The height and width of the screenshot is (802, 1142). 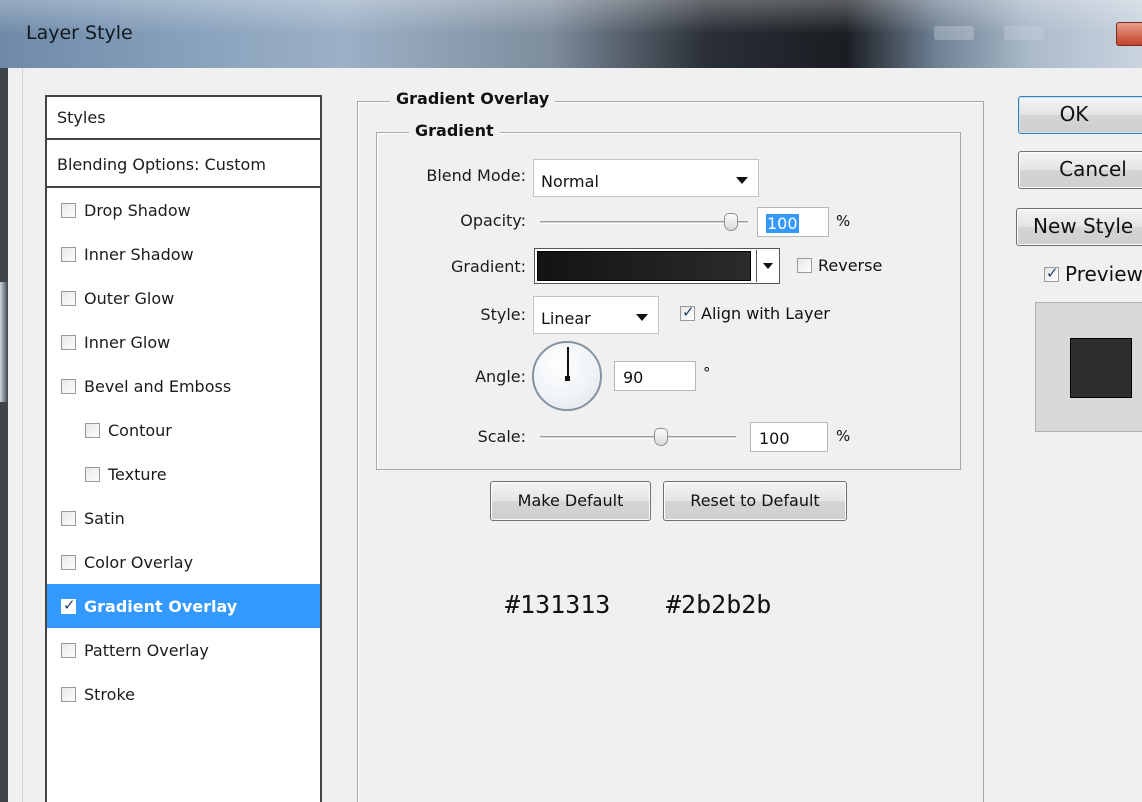 I want to click on cancel-button: Cancel, so click(x=1080, y=170).